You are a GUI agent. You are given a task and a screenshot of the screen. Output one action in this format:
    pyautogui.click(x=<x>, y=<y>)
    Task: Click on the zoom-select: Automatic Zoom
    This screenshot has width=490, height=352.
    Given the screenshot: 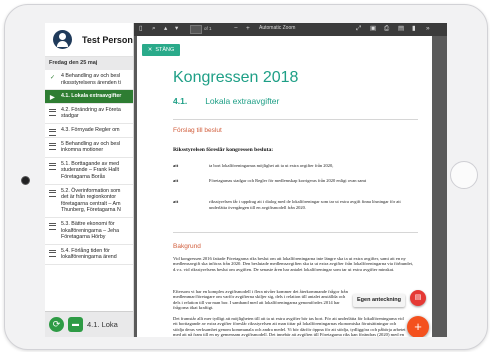 What is the action you would take?
    pyautogui.click(x=277, y=28)
    